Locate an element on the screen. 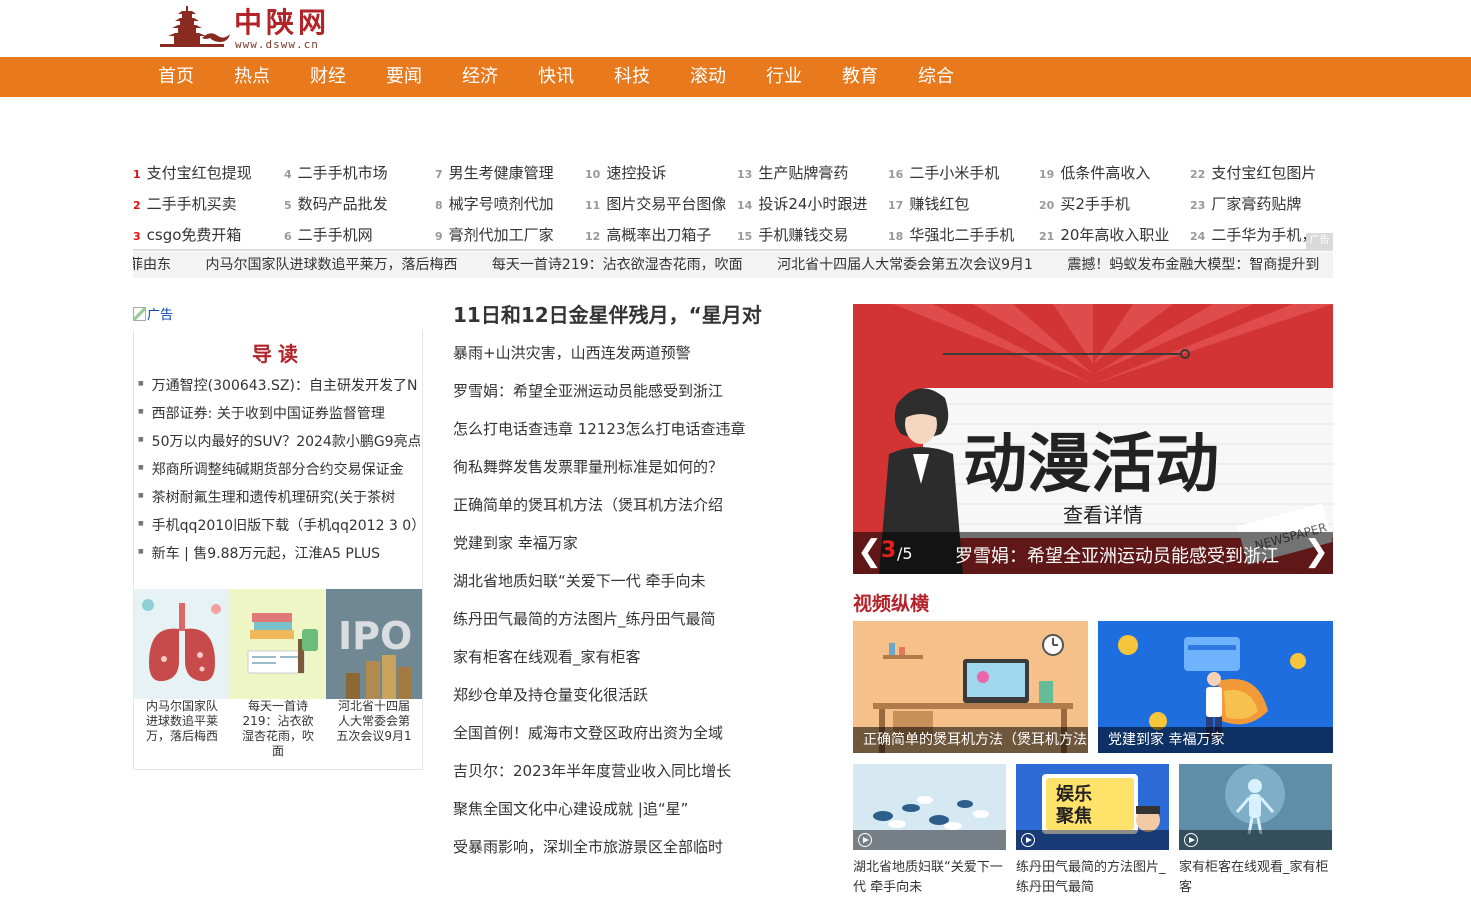 This screenshot has width=1471, height=911. keyword-label: 高概率出刀箱子 is located at coordinates (659, 235).